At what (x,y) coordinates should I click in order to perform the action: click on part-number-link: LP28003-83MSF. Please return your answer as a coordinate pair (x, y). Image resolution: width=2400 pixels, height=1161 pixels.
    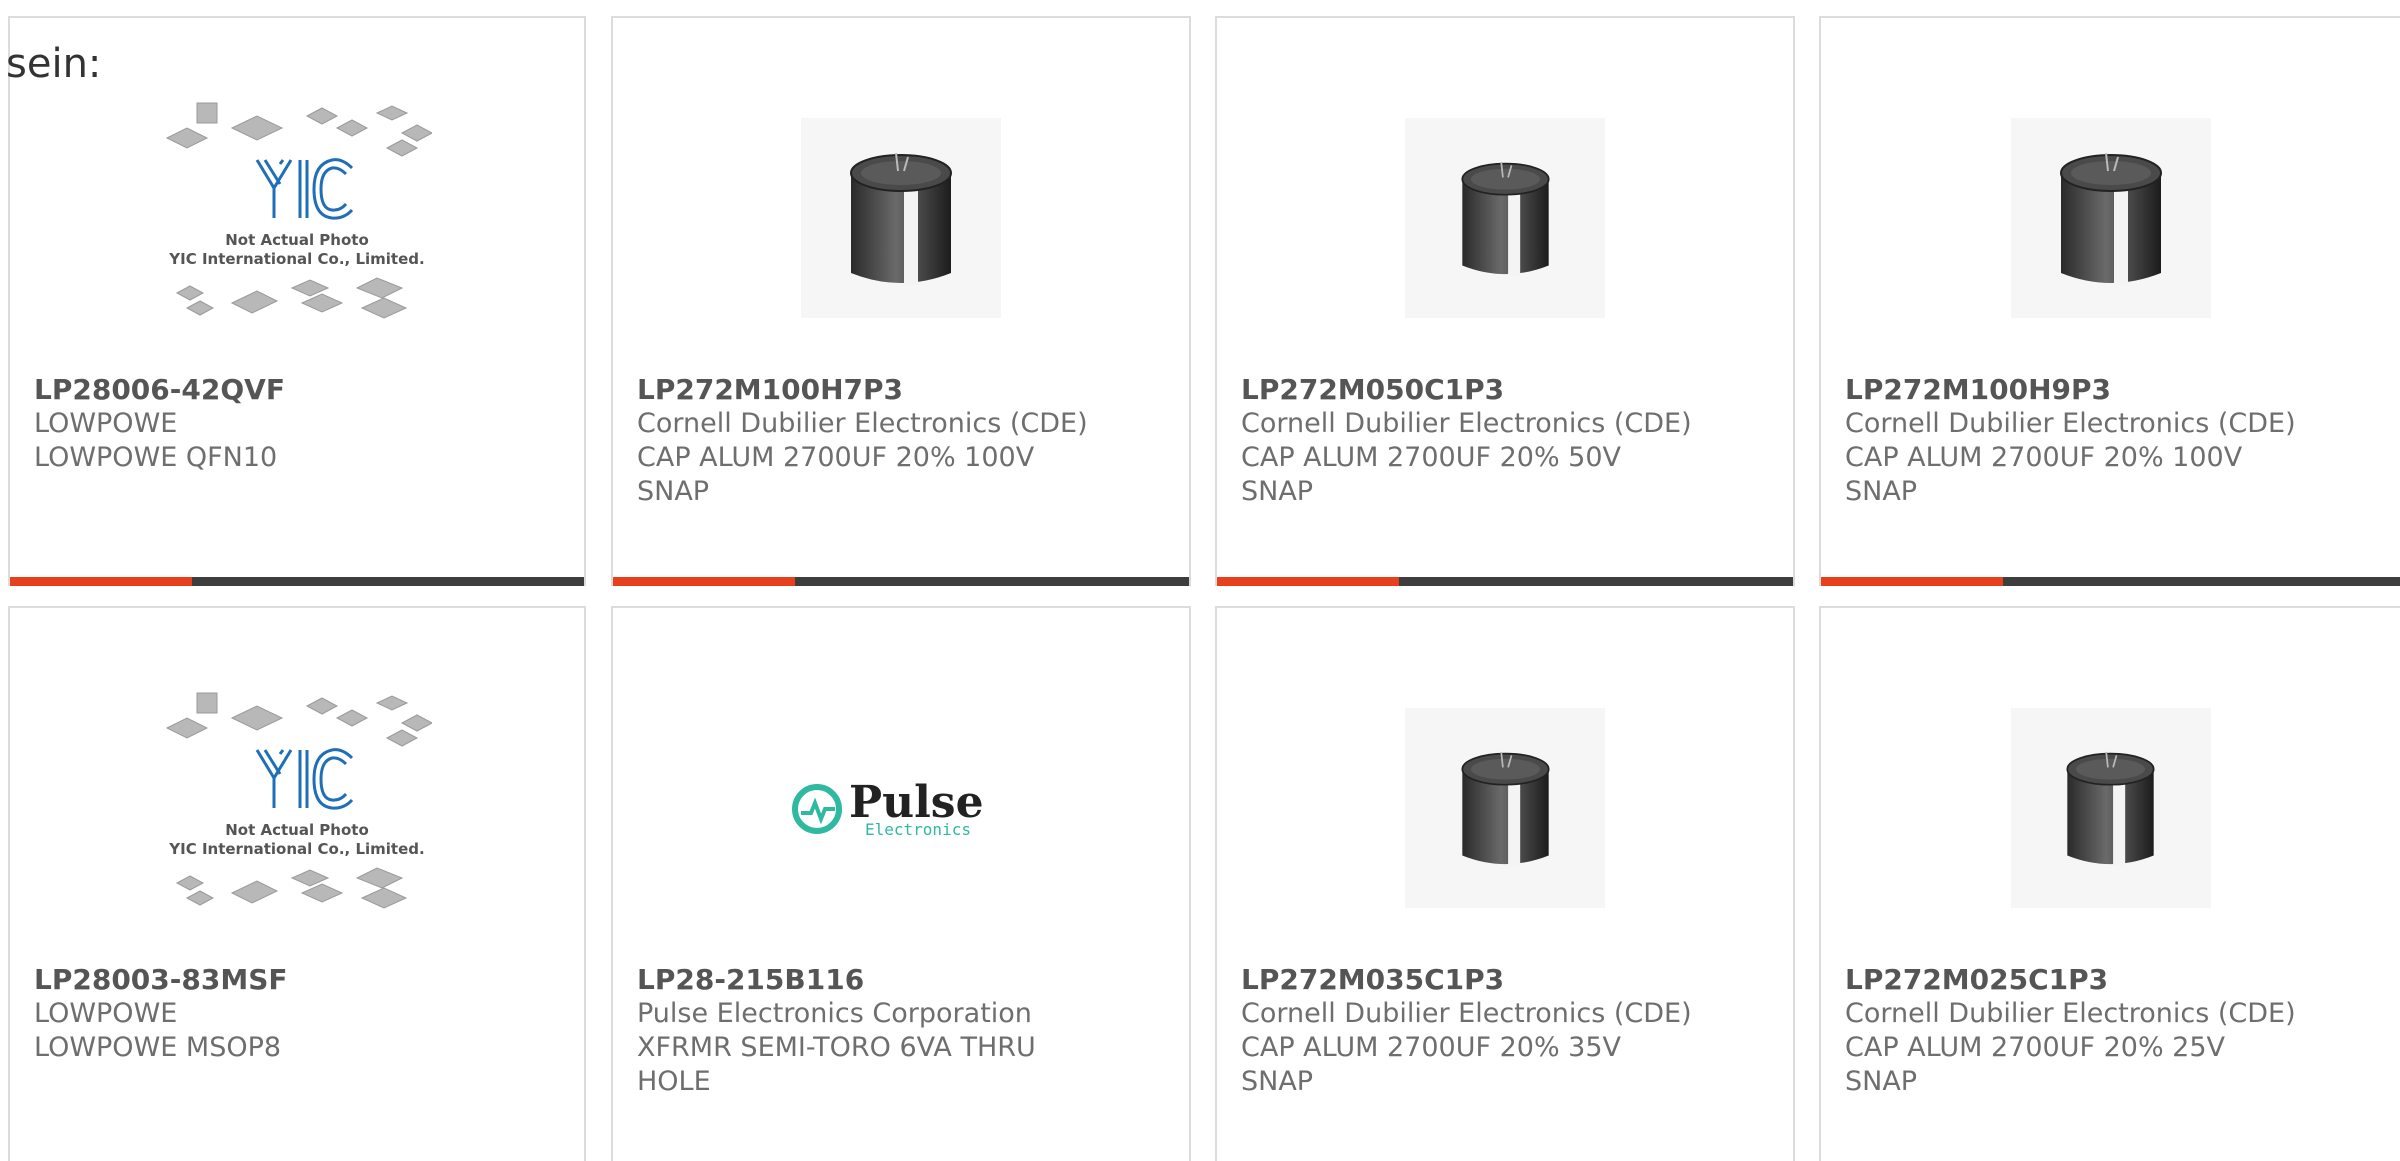
    Looking at the image, I should click on (299, 980).